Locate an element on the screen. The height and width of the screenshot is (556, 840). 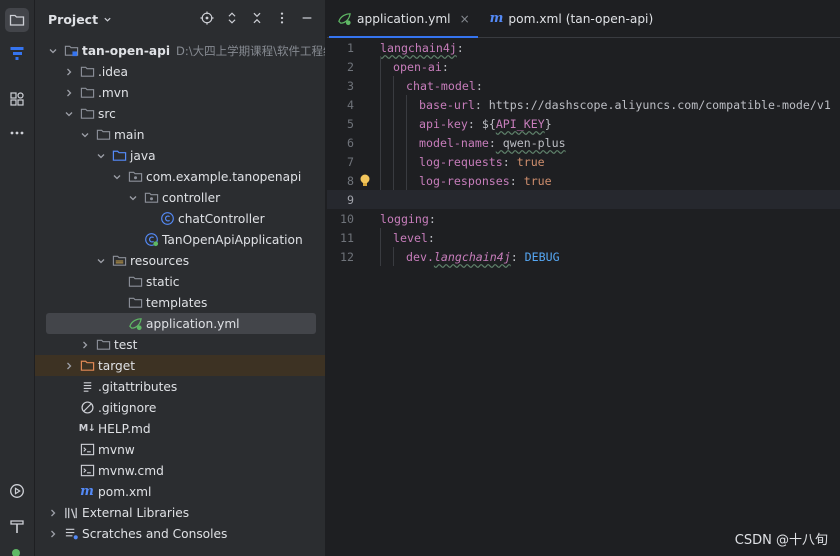
grid-icon is located at coordinates (17, 99).